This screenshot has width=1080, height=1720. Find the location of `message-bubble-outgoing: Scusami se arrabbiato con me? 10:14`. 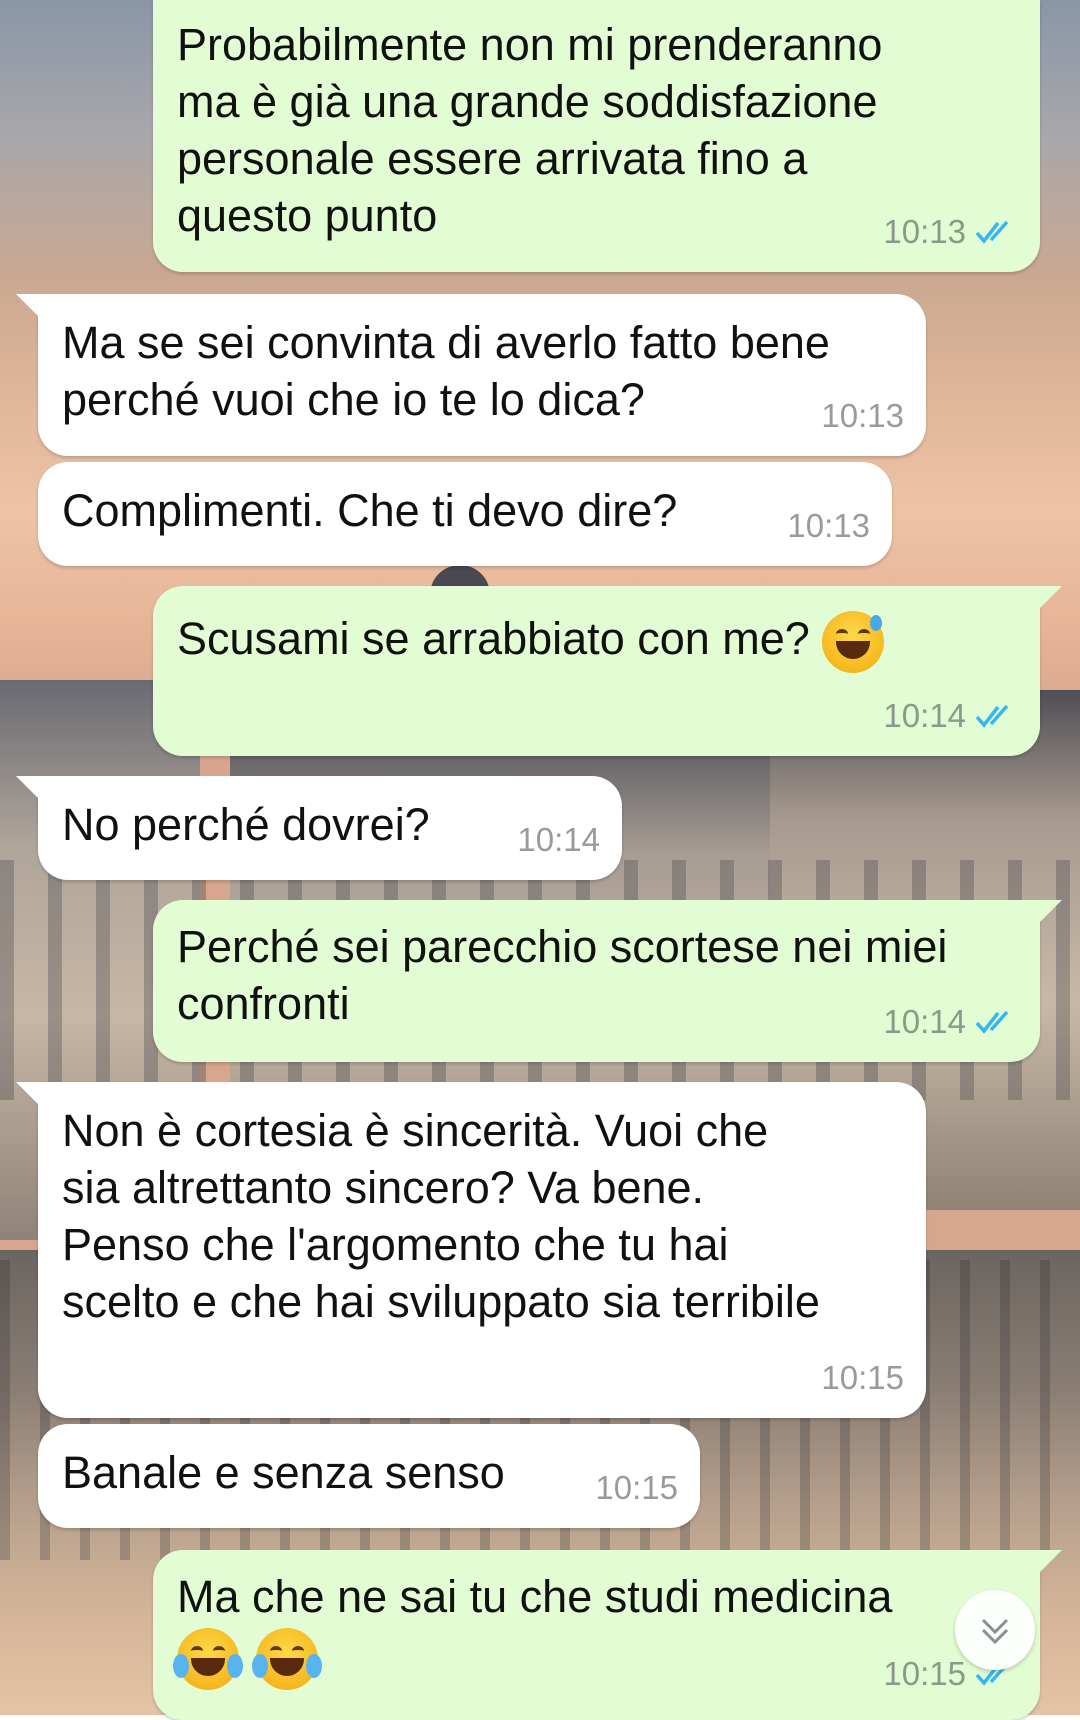

message-bubble-outgoing: Scusami se arrabbiato con me? 10:14 is located at coordinates (607, 671).